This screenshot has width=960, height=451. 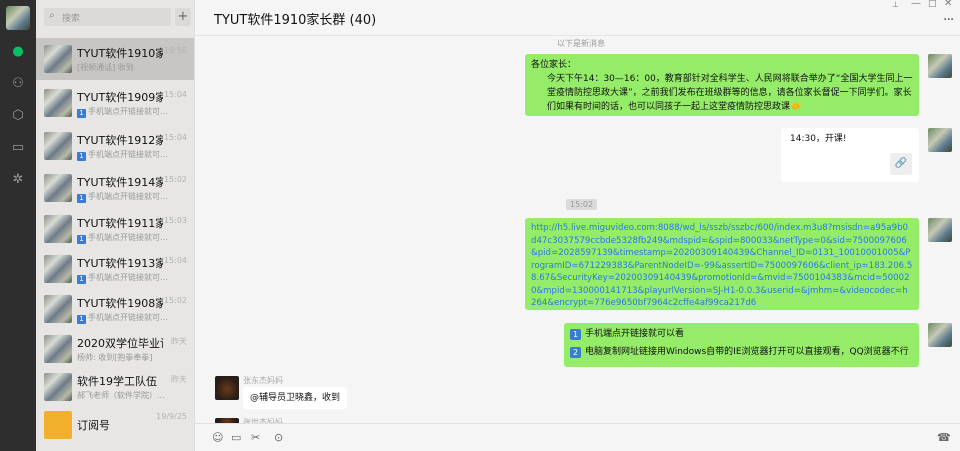 I want to click on system-notice: 以下是新消息, so click(x=581, y=43).